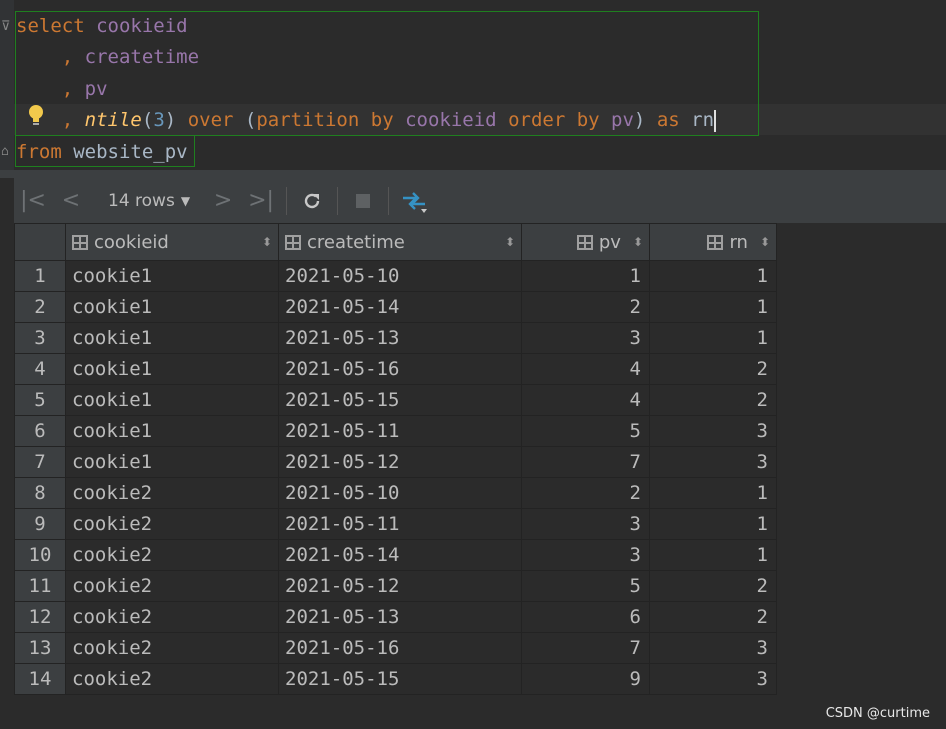 This screenshot has width=946, height=729. Describe the element at coordinates (585, 679) in the screenshot. I see `cell-pv: 9` at that location.